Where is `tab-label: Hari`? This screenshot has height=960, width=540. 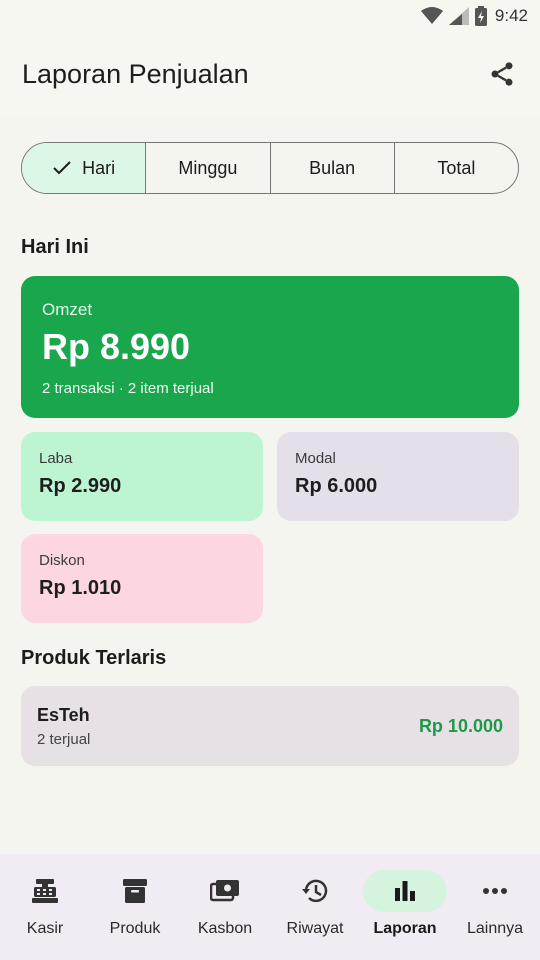 tab-label: Hari is located at coordinates (99, 167).